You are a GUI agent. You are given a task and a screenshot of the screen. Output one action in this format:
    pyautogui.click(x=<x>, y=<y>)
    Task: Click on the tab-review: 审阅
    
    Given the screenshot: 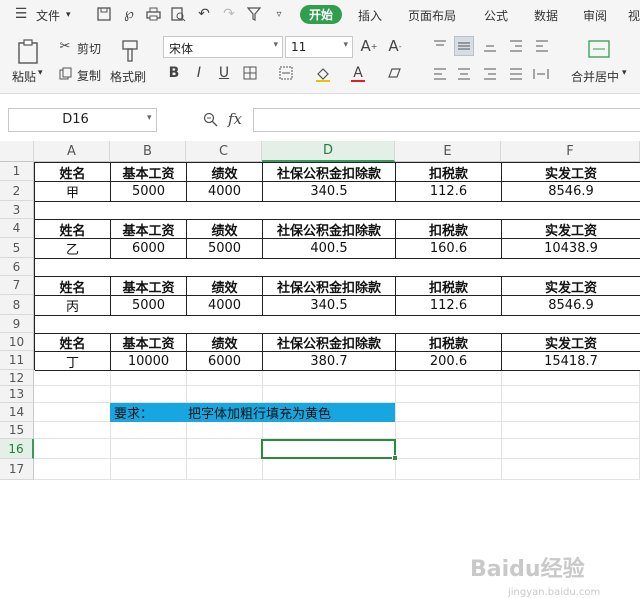 What is the action you would take?
    pyautogui.click(x=595, y=15)
    